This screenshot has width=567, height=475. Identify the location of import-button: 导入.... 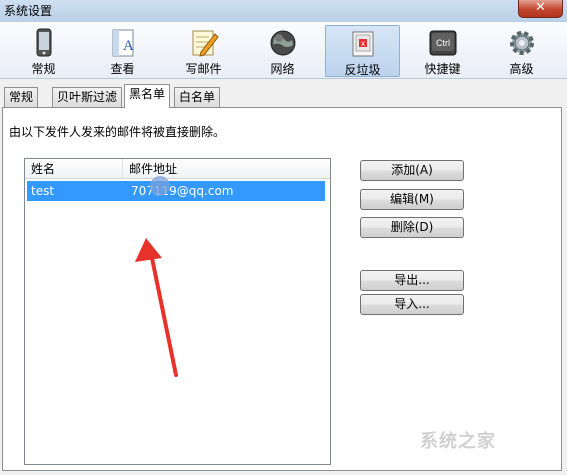
(412, 304).